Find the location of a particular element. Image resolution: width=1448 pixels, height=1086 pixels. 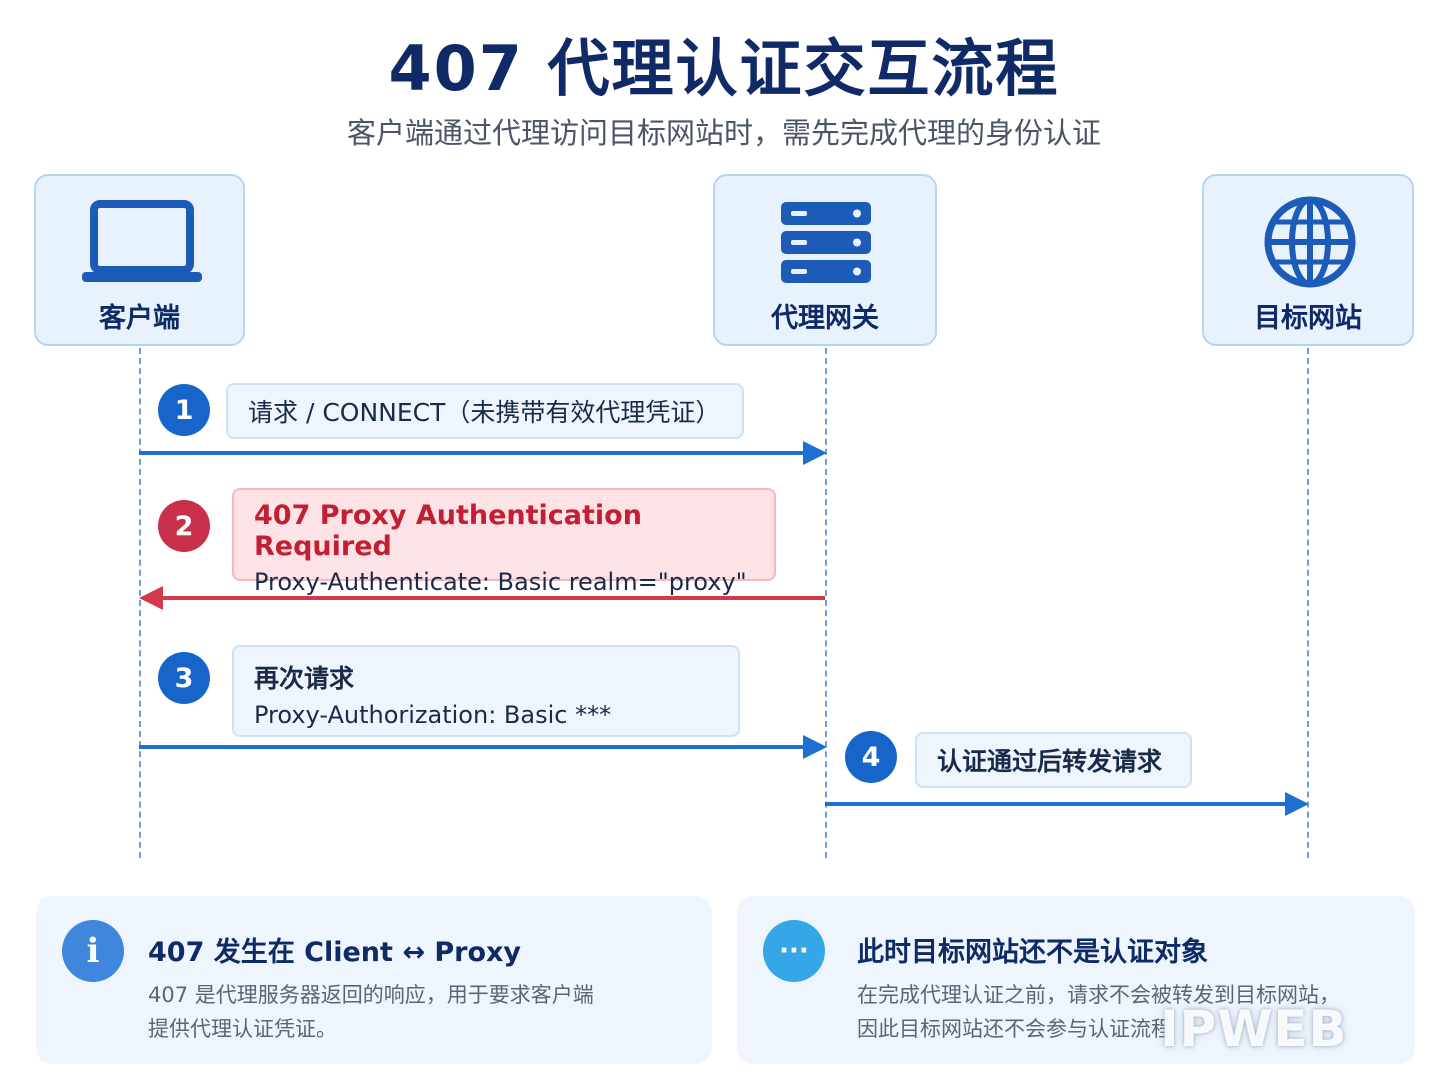

actor-proxy: 代理网关 is located at coordinates (825, 260).